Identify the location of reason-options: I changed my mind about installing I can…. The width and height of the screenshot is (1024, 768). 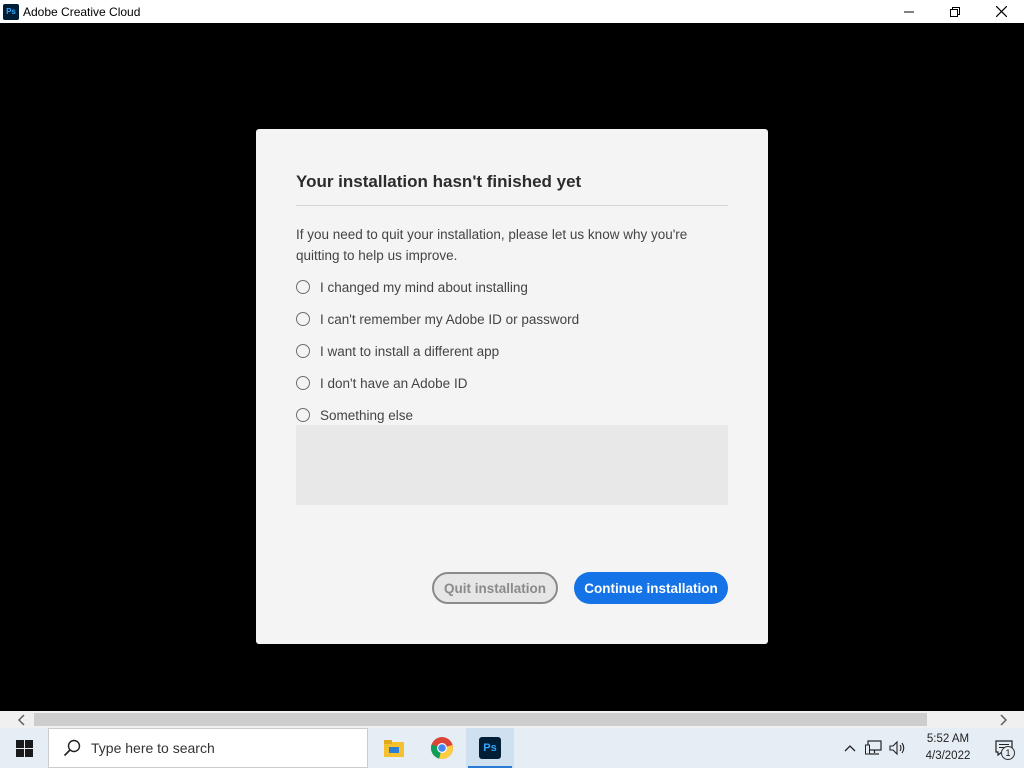
(437, 351).